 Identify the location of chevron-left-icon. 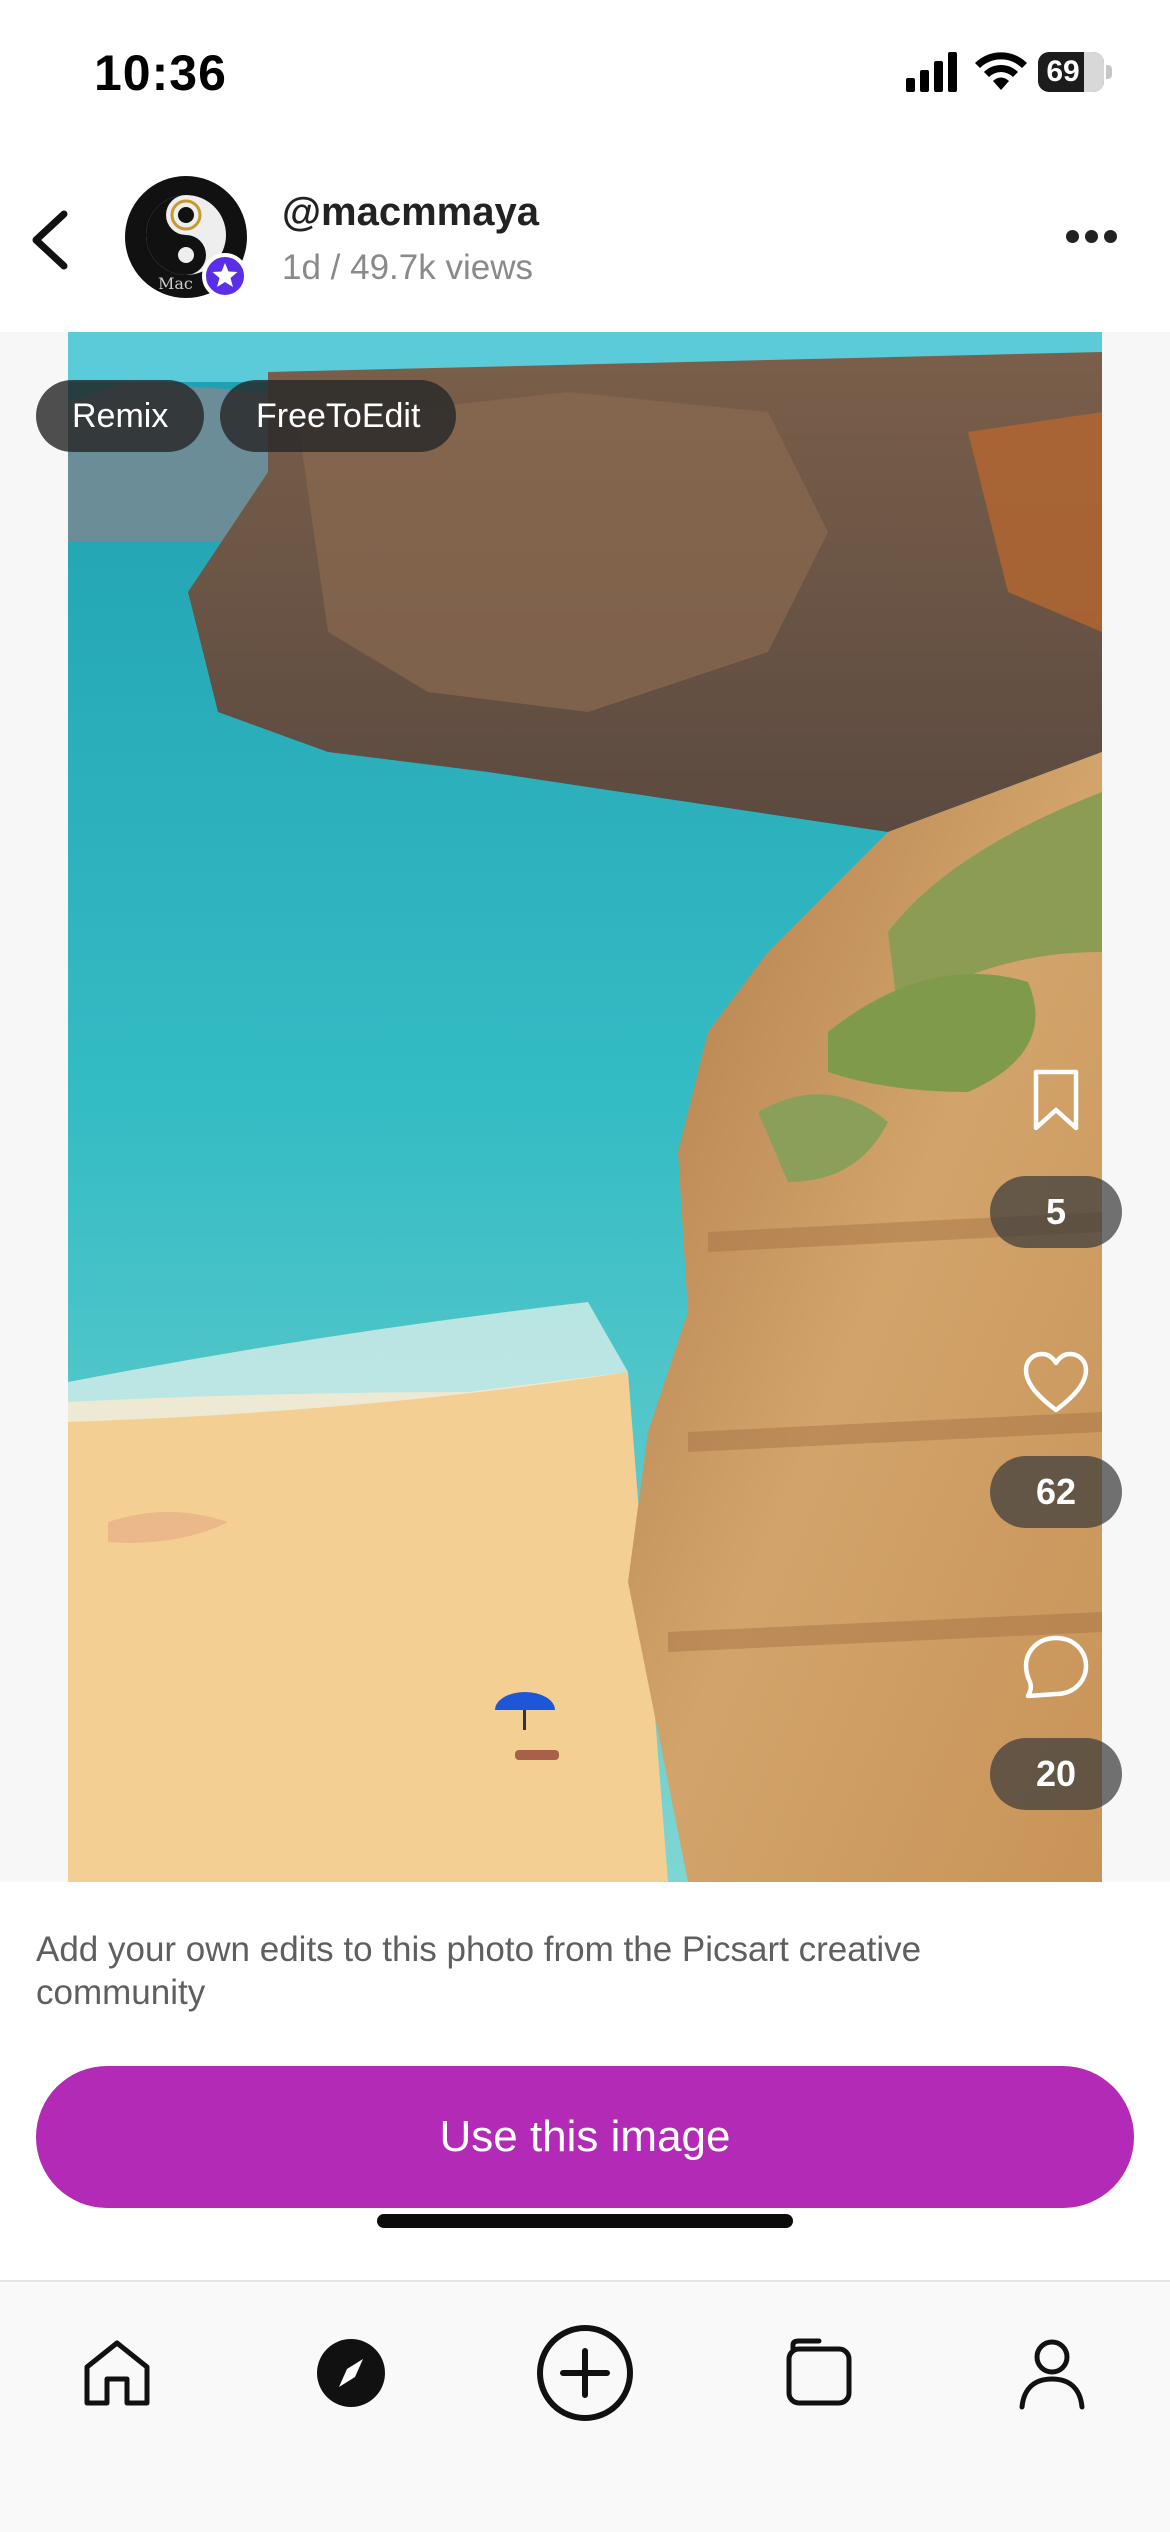
(52, 240).